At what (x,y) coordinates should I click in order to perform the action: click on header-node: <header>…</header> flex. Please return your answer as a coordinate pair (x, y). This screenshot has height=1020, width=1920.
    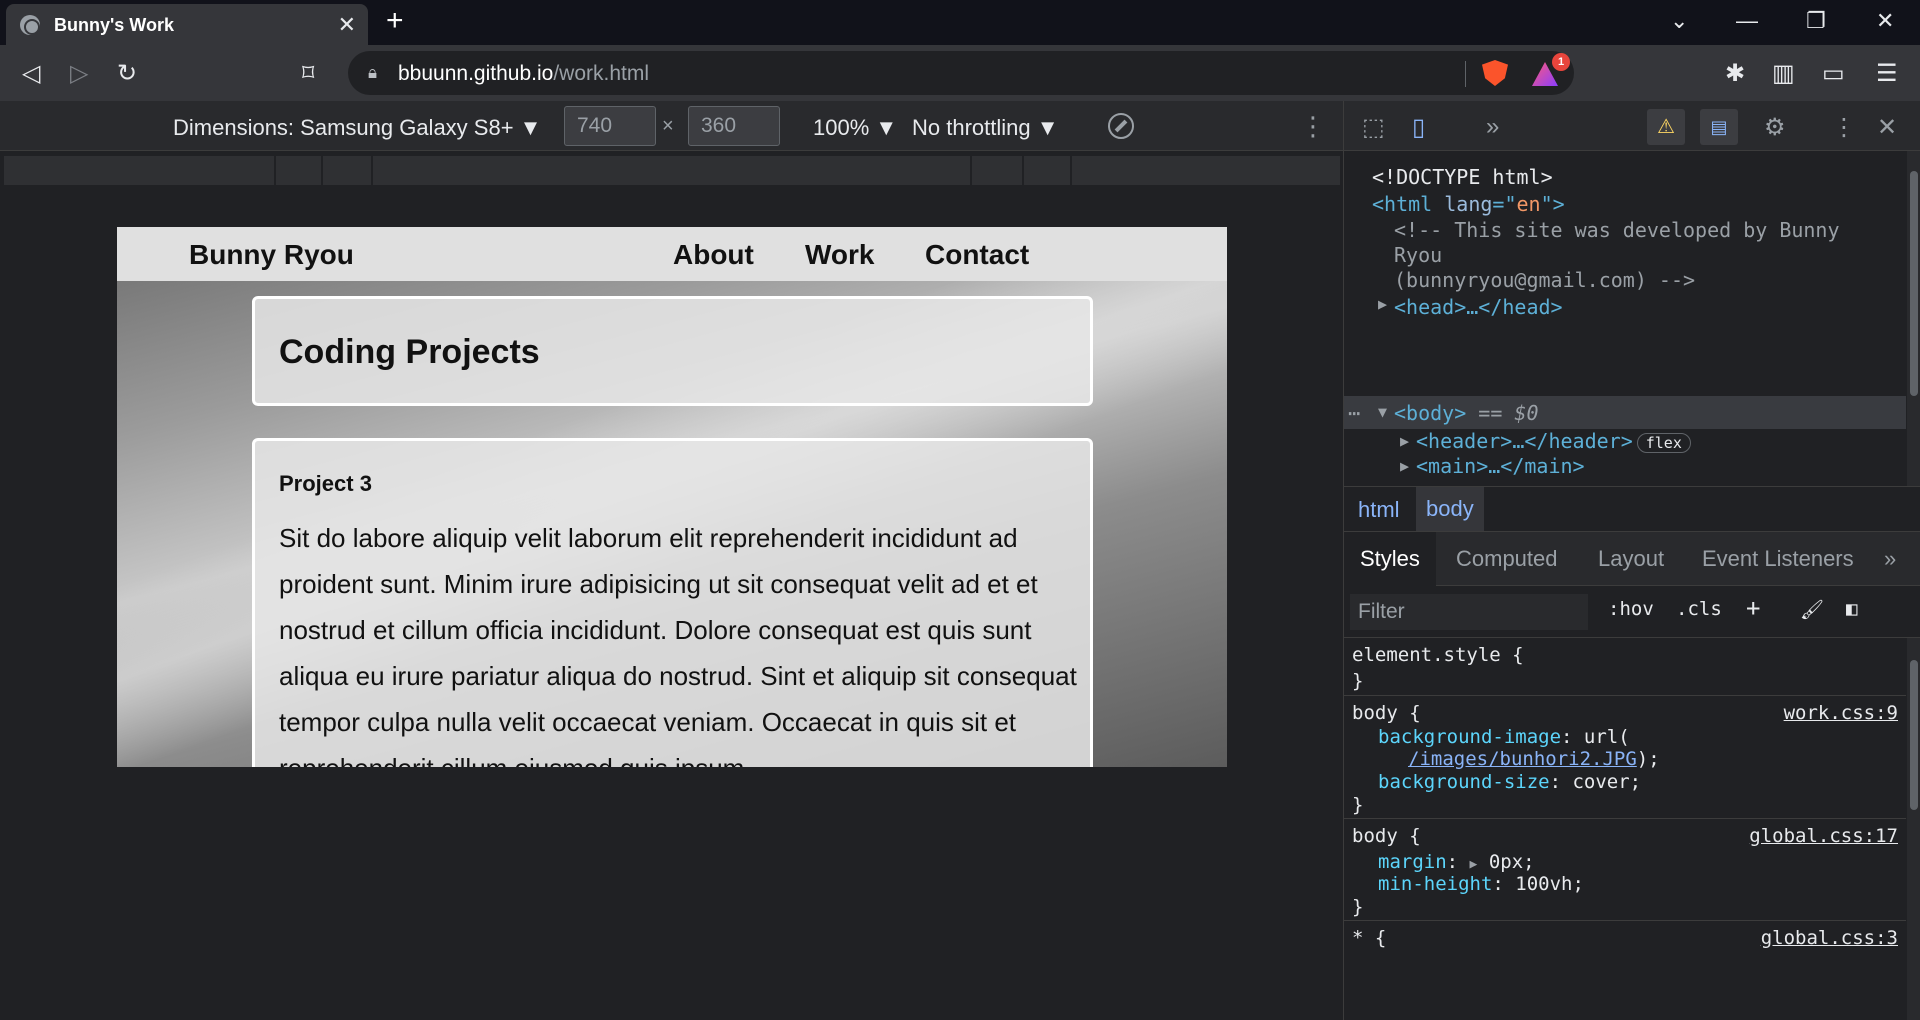
    Looking at the image, I should click on (1553, 441).